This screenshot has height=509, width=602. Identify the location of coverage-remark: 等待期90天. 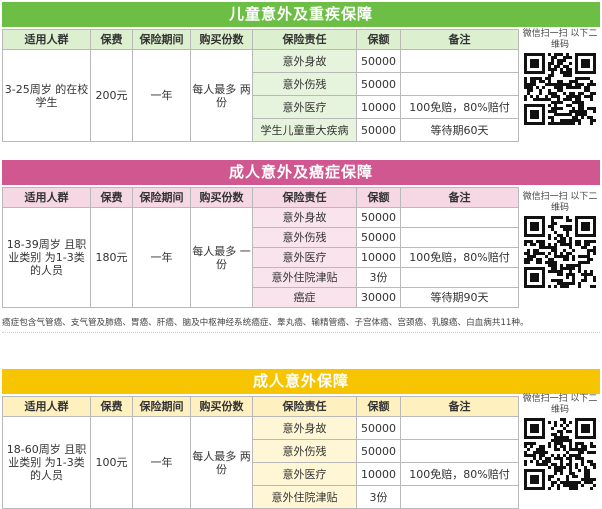
(459, 297).